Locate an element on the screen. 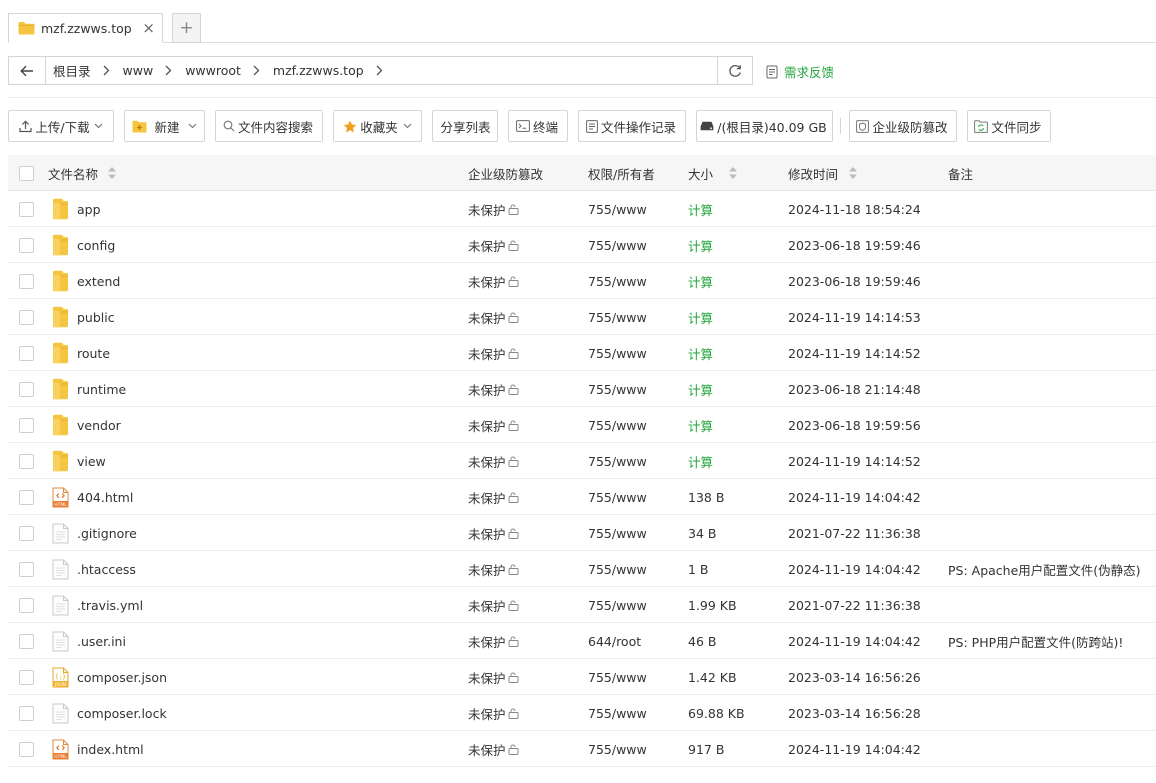  upload-download-button: 上传/下载 is located at coordinates (61, 126).